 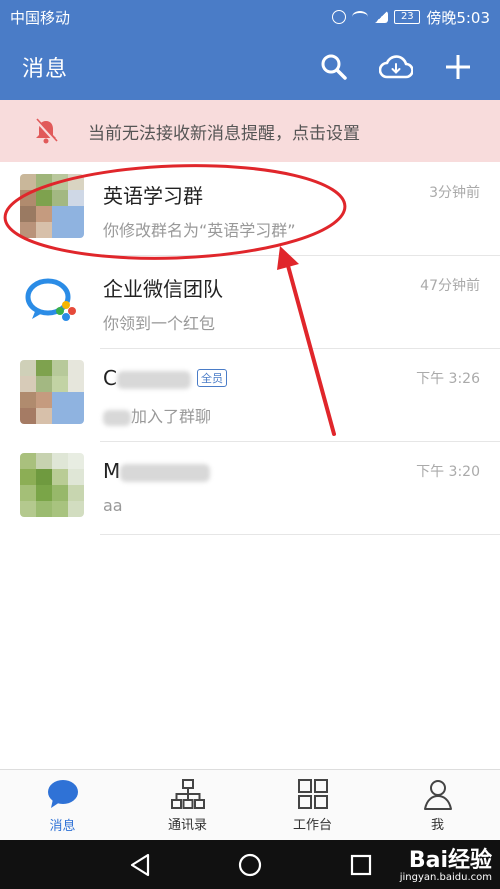 I want to click on notification-warning-banner: 当前无法接收新消息提醒，点击设置, so click(x=250, y=131).